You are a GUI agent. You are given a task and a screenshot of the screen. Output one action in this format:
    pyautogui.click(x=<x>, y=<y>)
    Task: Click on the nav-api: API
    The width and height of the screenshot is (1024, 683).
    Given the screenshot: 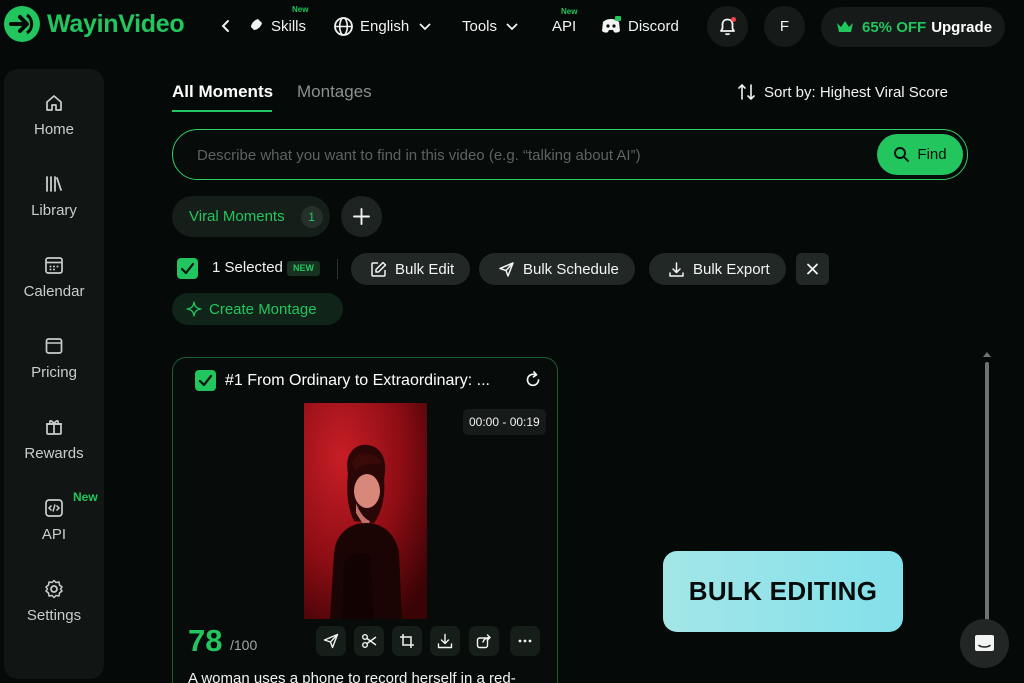 What is the action you would take?
    pyautogui.click(x=564, y=26)
    